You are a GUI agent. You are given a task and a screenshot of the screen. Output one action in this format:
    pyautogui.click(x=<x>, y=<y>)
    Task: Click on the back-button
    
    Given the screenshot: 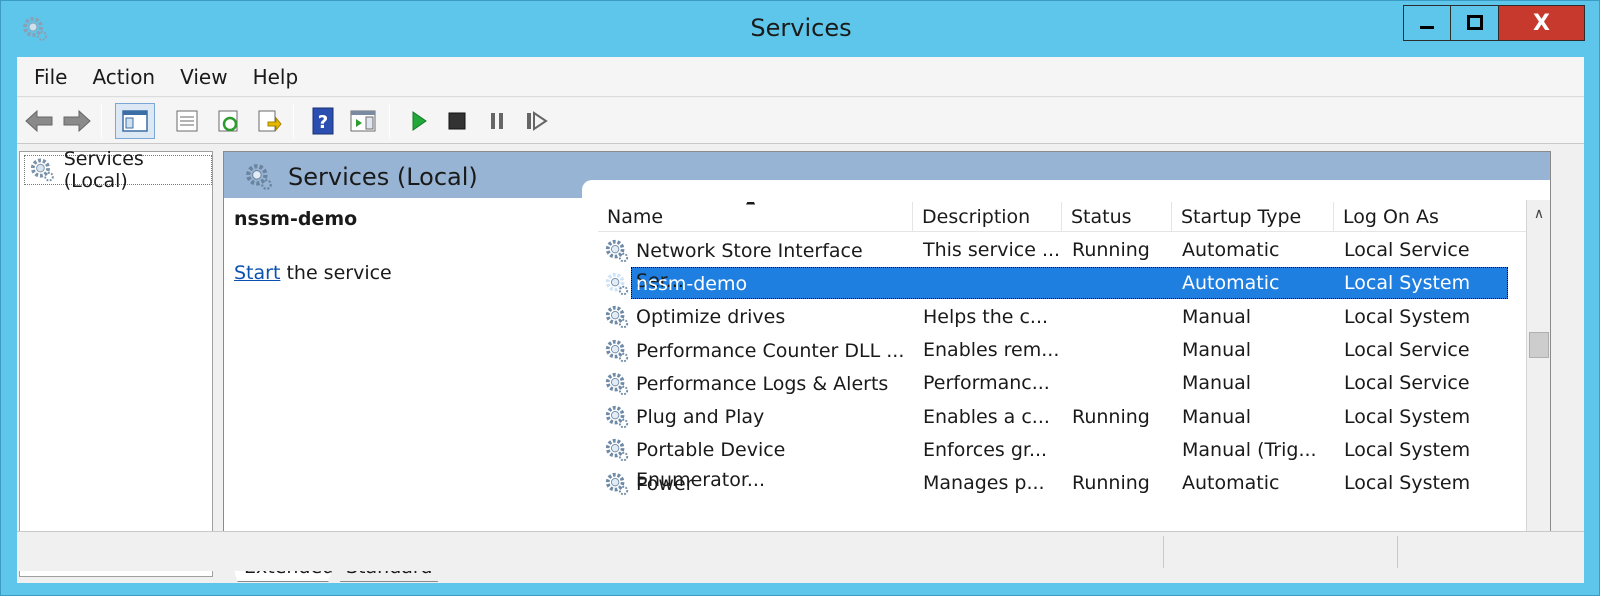 What is the action you would take?
    pyautogui.click(x=39, y=121)
    